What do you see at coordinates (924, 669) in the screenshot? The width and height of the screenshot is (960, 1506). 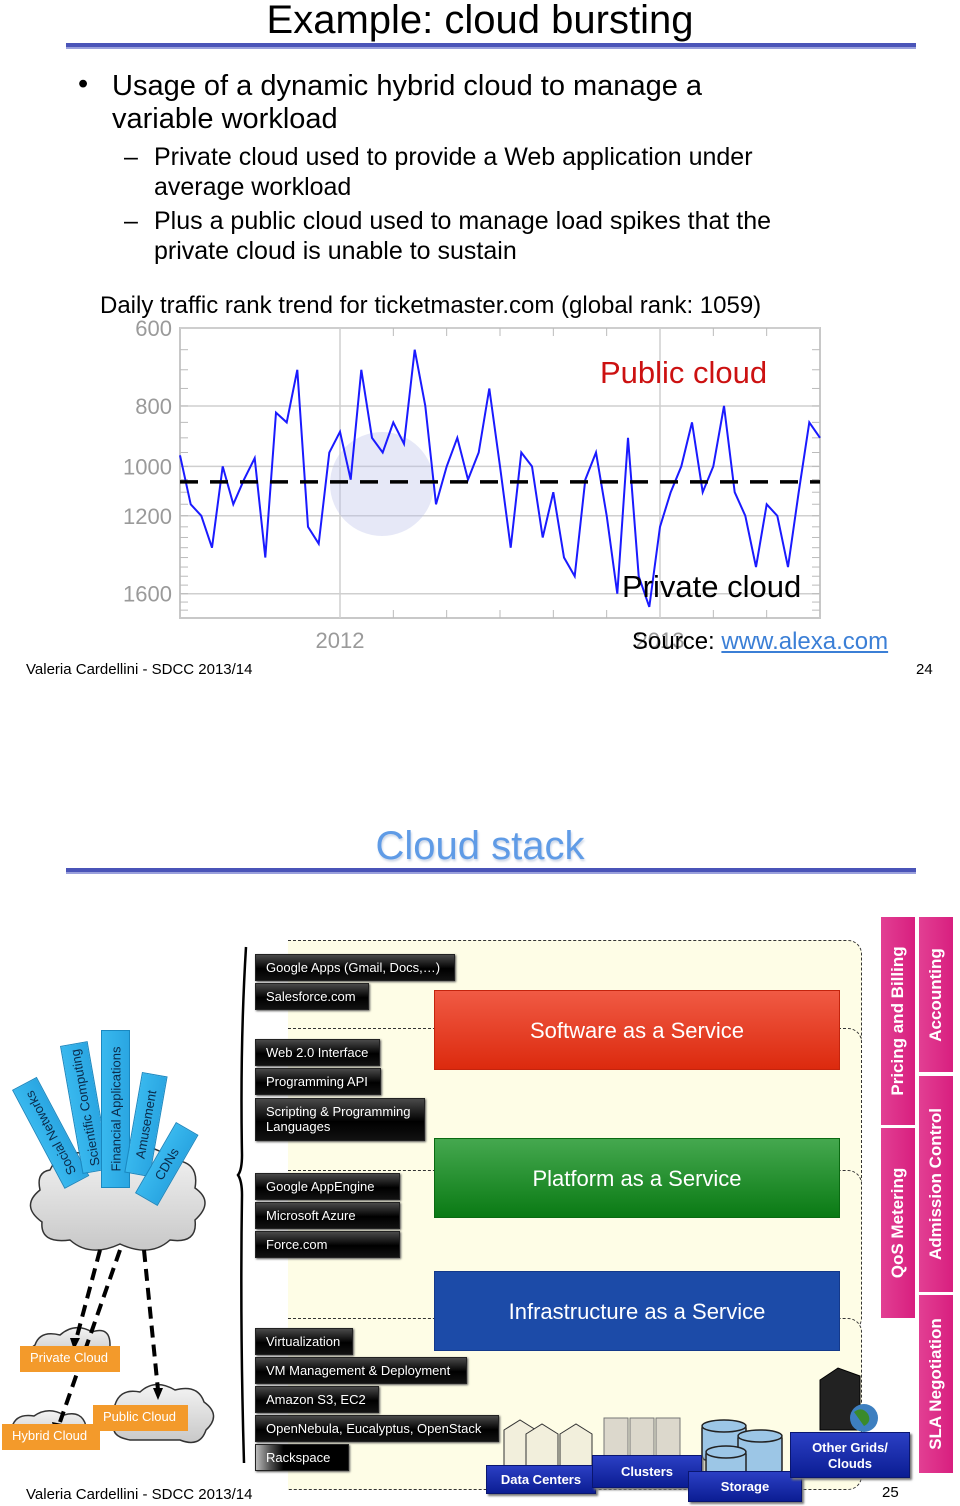 I see `page-number: 24` at bounding box center [924, 669].